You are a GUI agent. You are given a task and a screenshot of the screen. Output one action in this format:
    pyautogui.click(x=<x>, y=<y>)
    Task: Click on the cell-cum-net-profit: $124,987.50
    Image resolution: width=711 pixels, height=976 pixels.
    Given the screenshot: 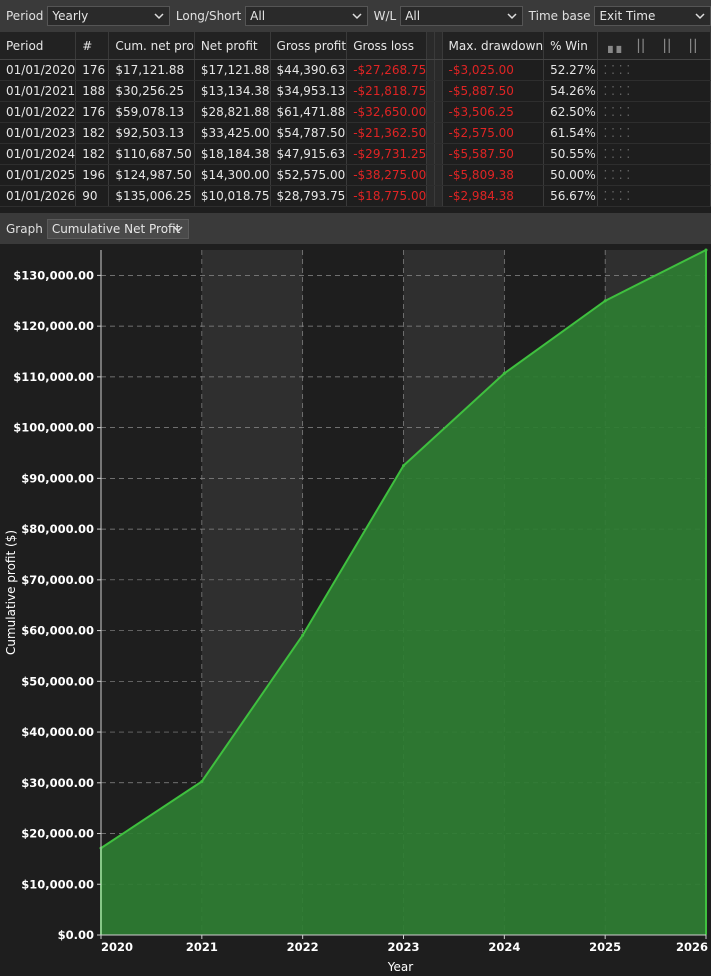 What is the action you would take?
    pyautogui.click(x=151, y=175)
    